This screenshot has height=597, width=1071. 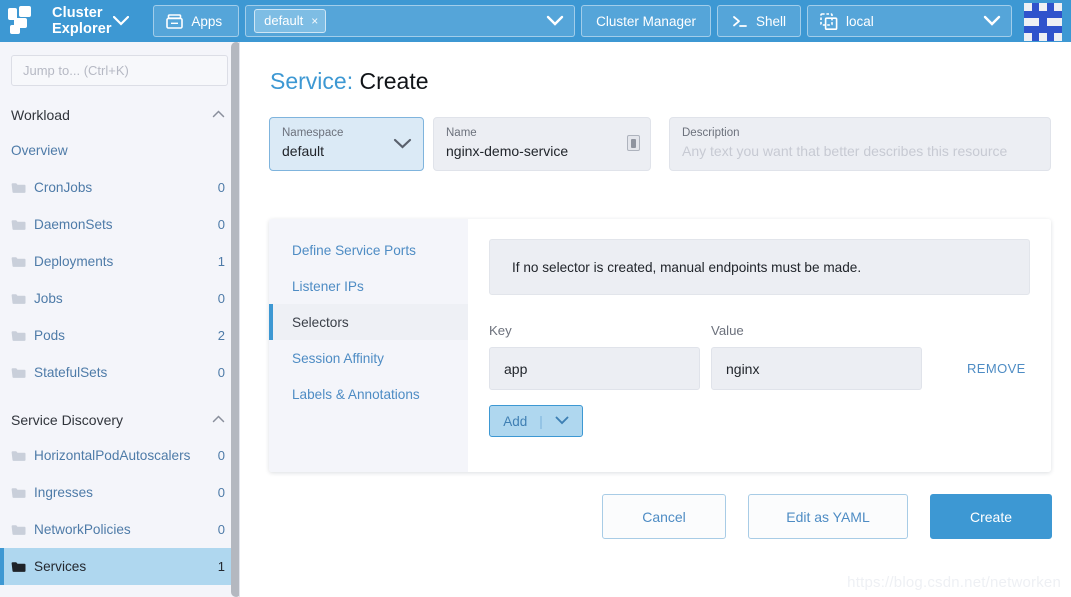 What do you see at coordinates (314, 21) in the screenshot?
I see `close-icon: ×` at bounding box center [314, 21].